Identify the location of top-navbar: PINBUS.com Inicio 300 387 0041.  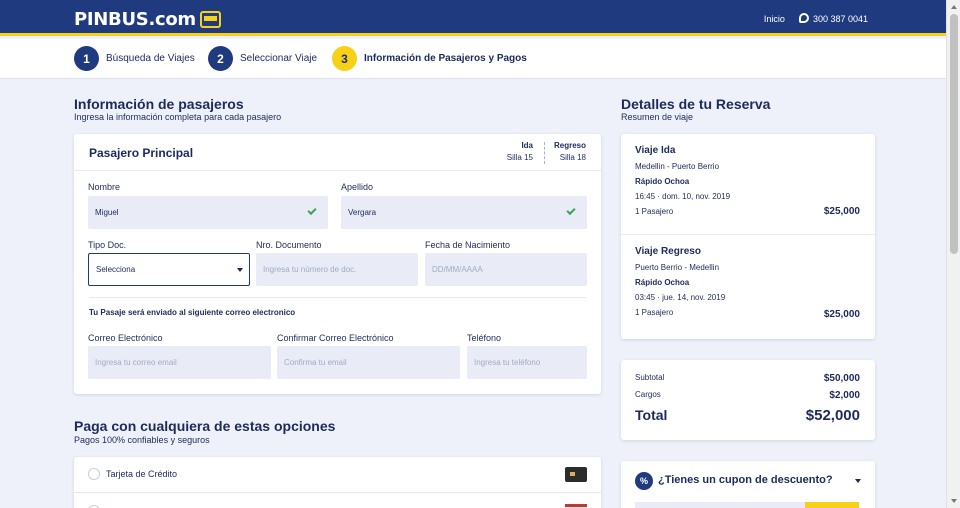
(473, 18).